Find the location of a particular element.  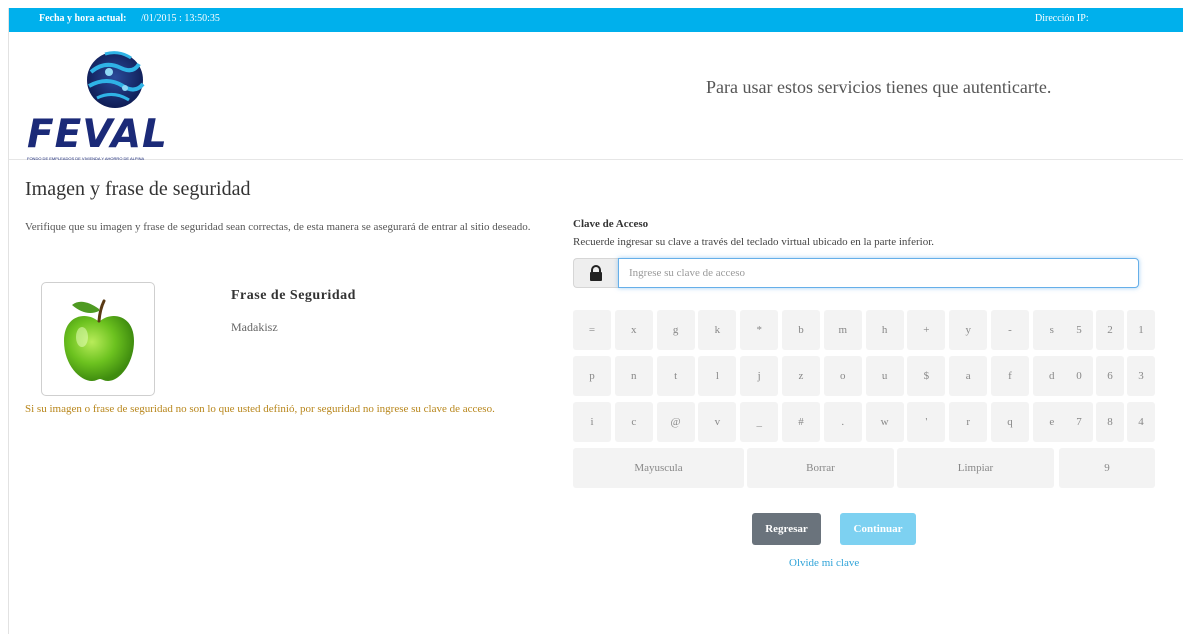

key-button: r is located at coordinates (968, 422).